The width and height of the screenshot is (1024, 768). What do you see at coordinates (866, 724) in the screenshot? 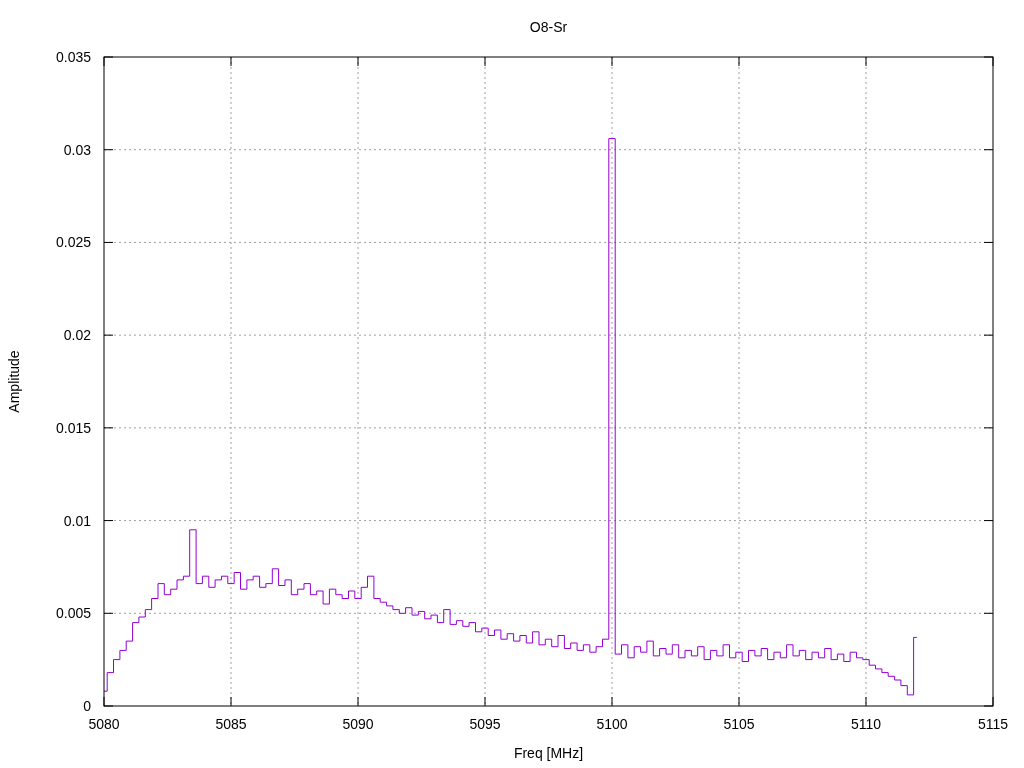
I see `x-tick-label: 5110` at bounding box center [866, 724].